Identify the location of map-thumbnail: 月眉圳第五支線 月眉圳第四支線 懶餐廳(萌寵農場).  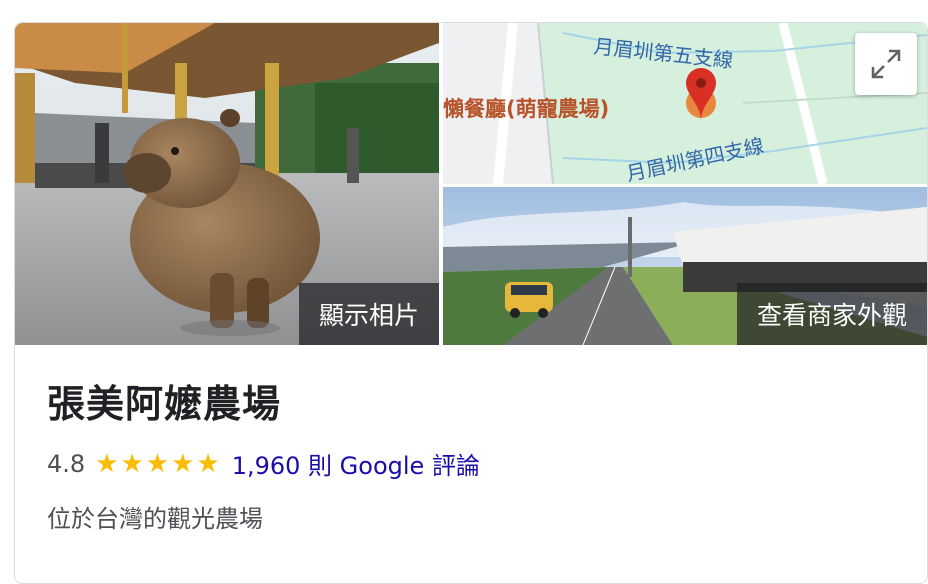
(685, 103).